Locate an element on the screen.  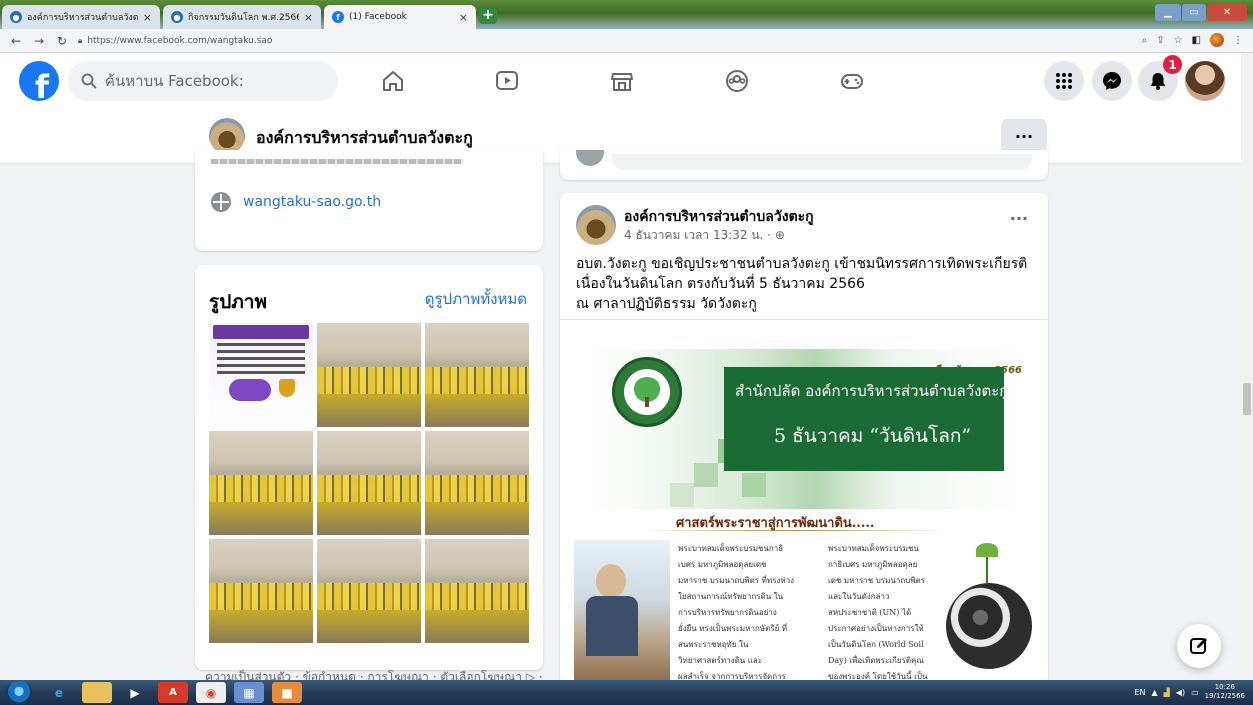
menu-button is located at coordinates (1064, 81).